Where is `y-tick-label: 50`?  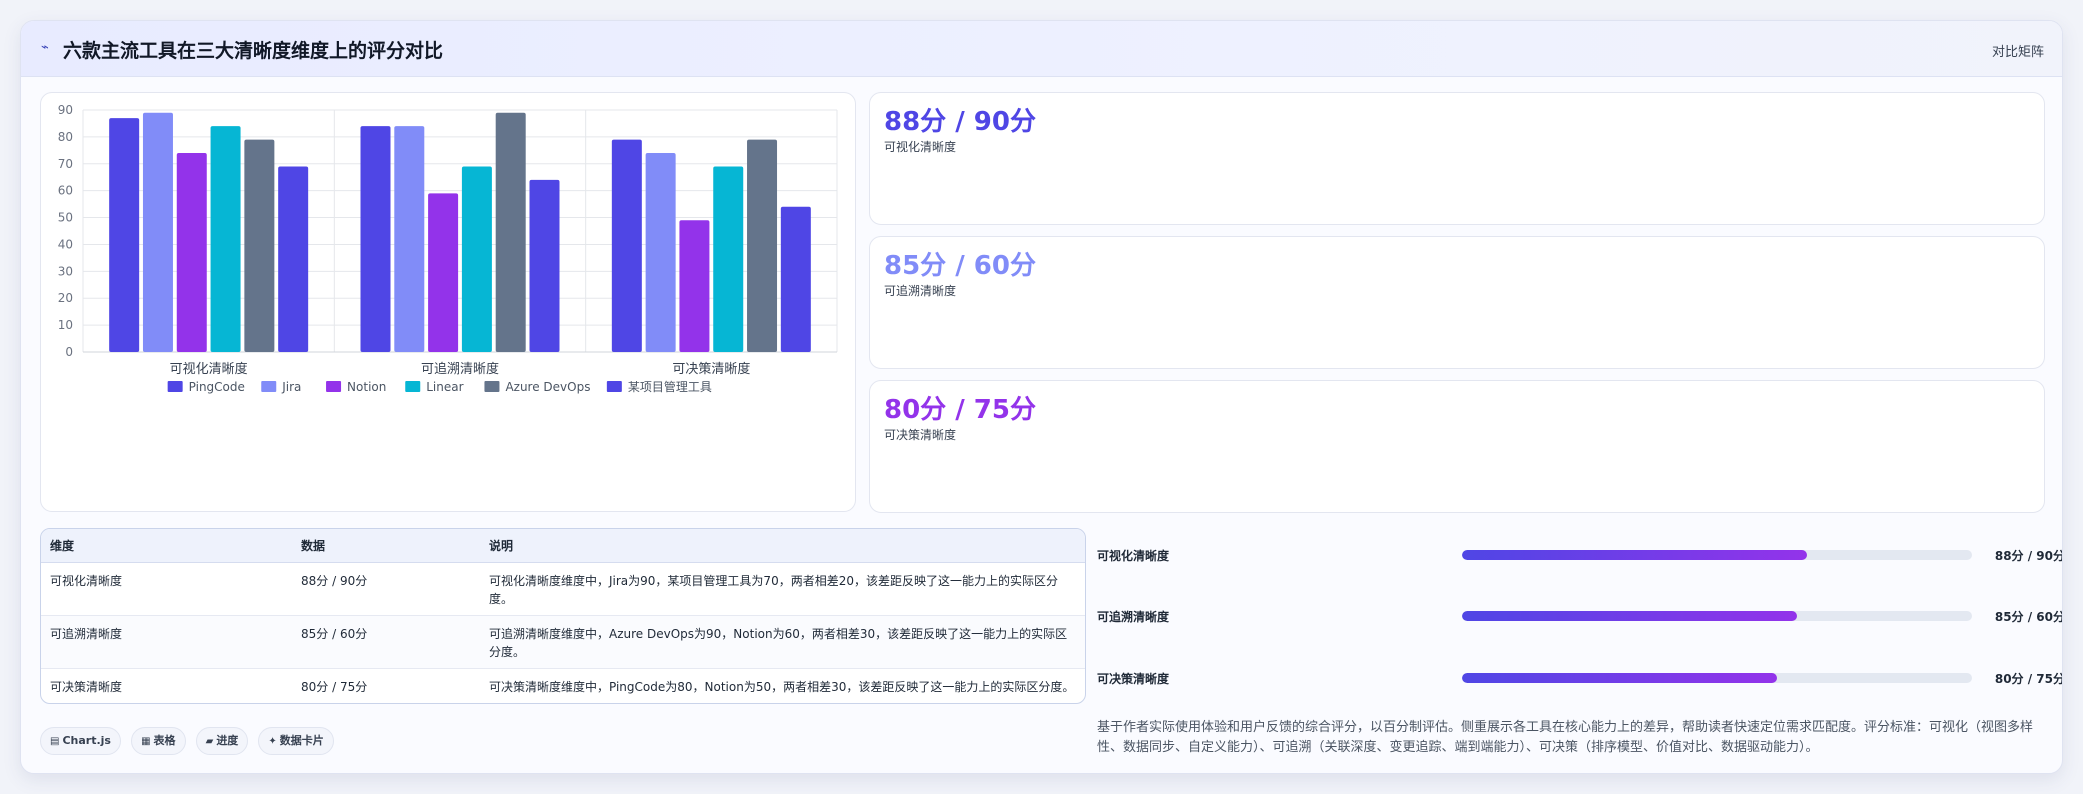
y-tick-label: 50 is located at coordinates (65, 218).